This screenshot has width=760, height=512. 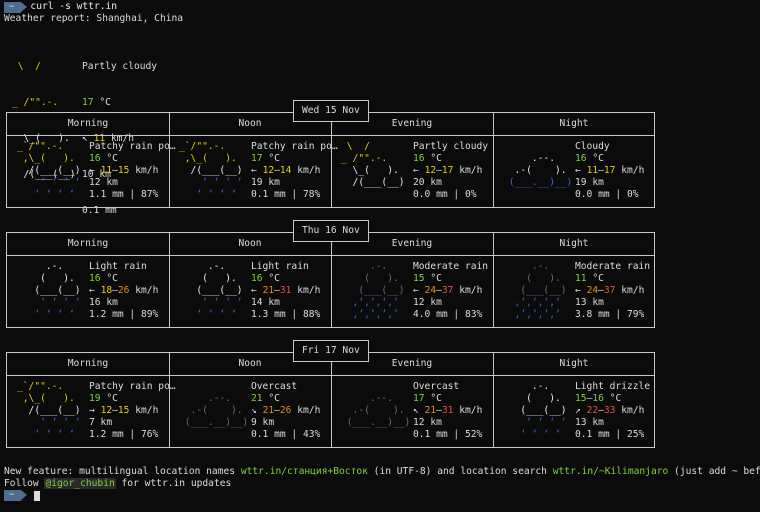 What do you see at coordinates (598, 398) in the screenshot?
I see `forecast-temp: 15–16 °C` at bounding box center [598, 398].